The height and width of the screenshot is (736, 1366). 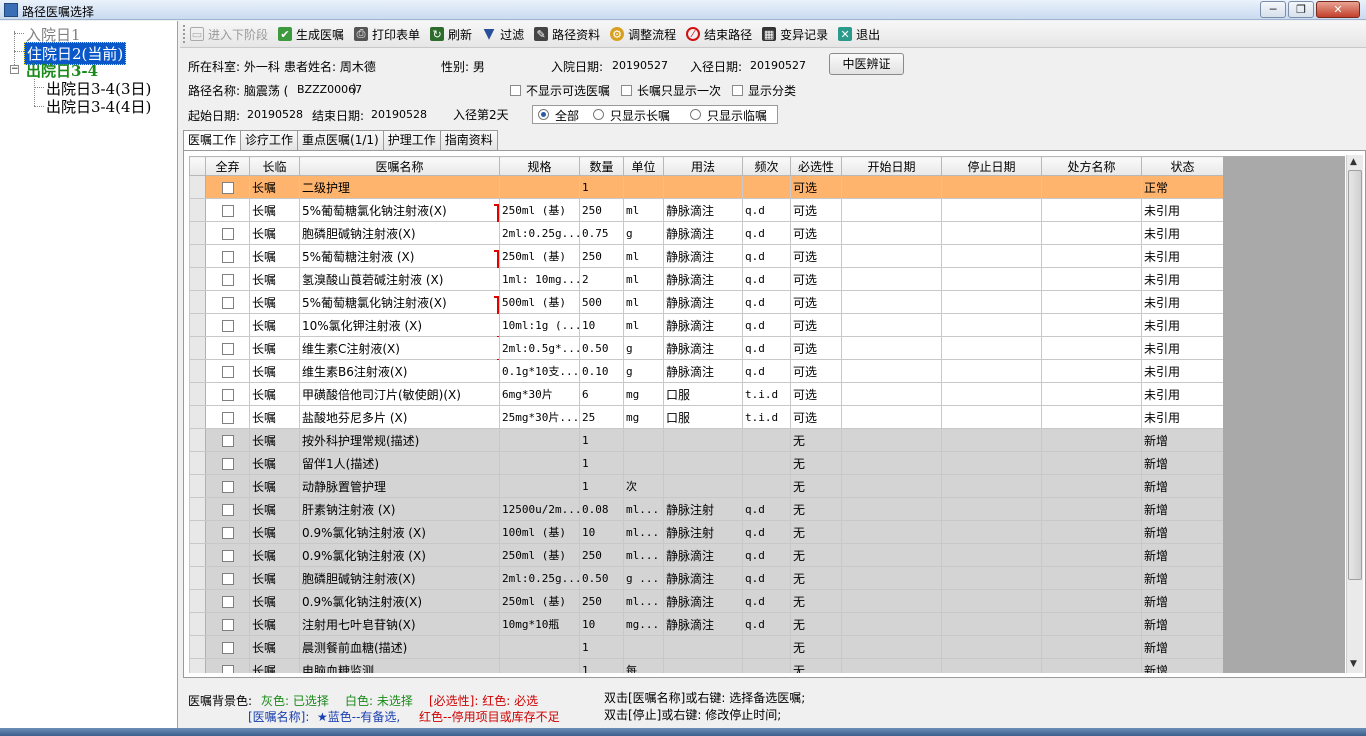 I want to click on qty-cell: 0.50, so click(x=601, y=578).